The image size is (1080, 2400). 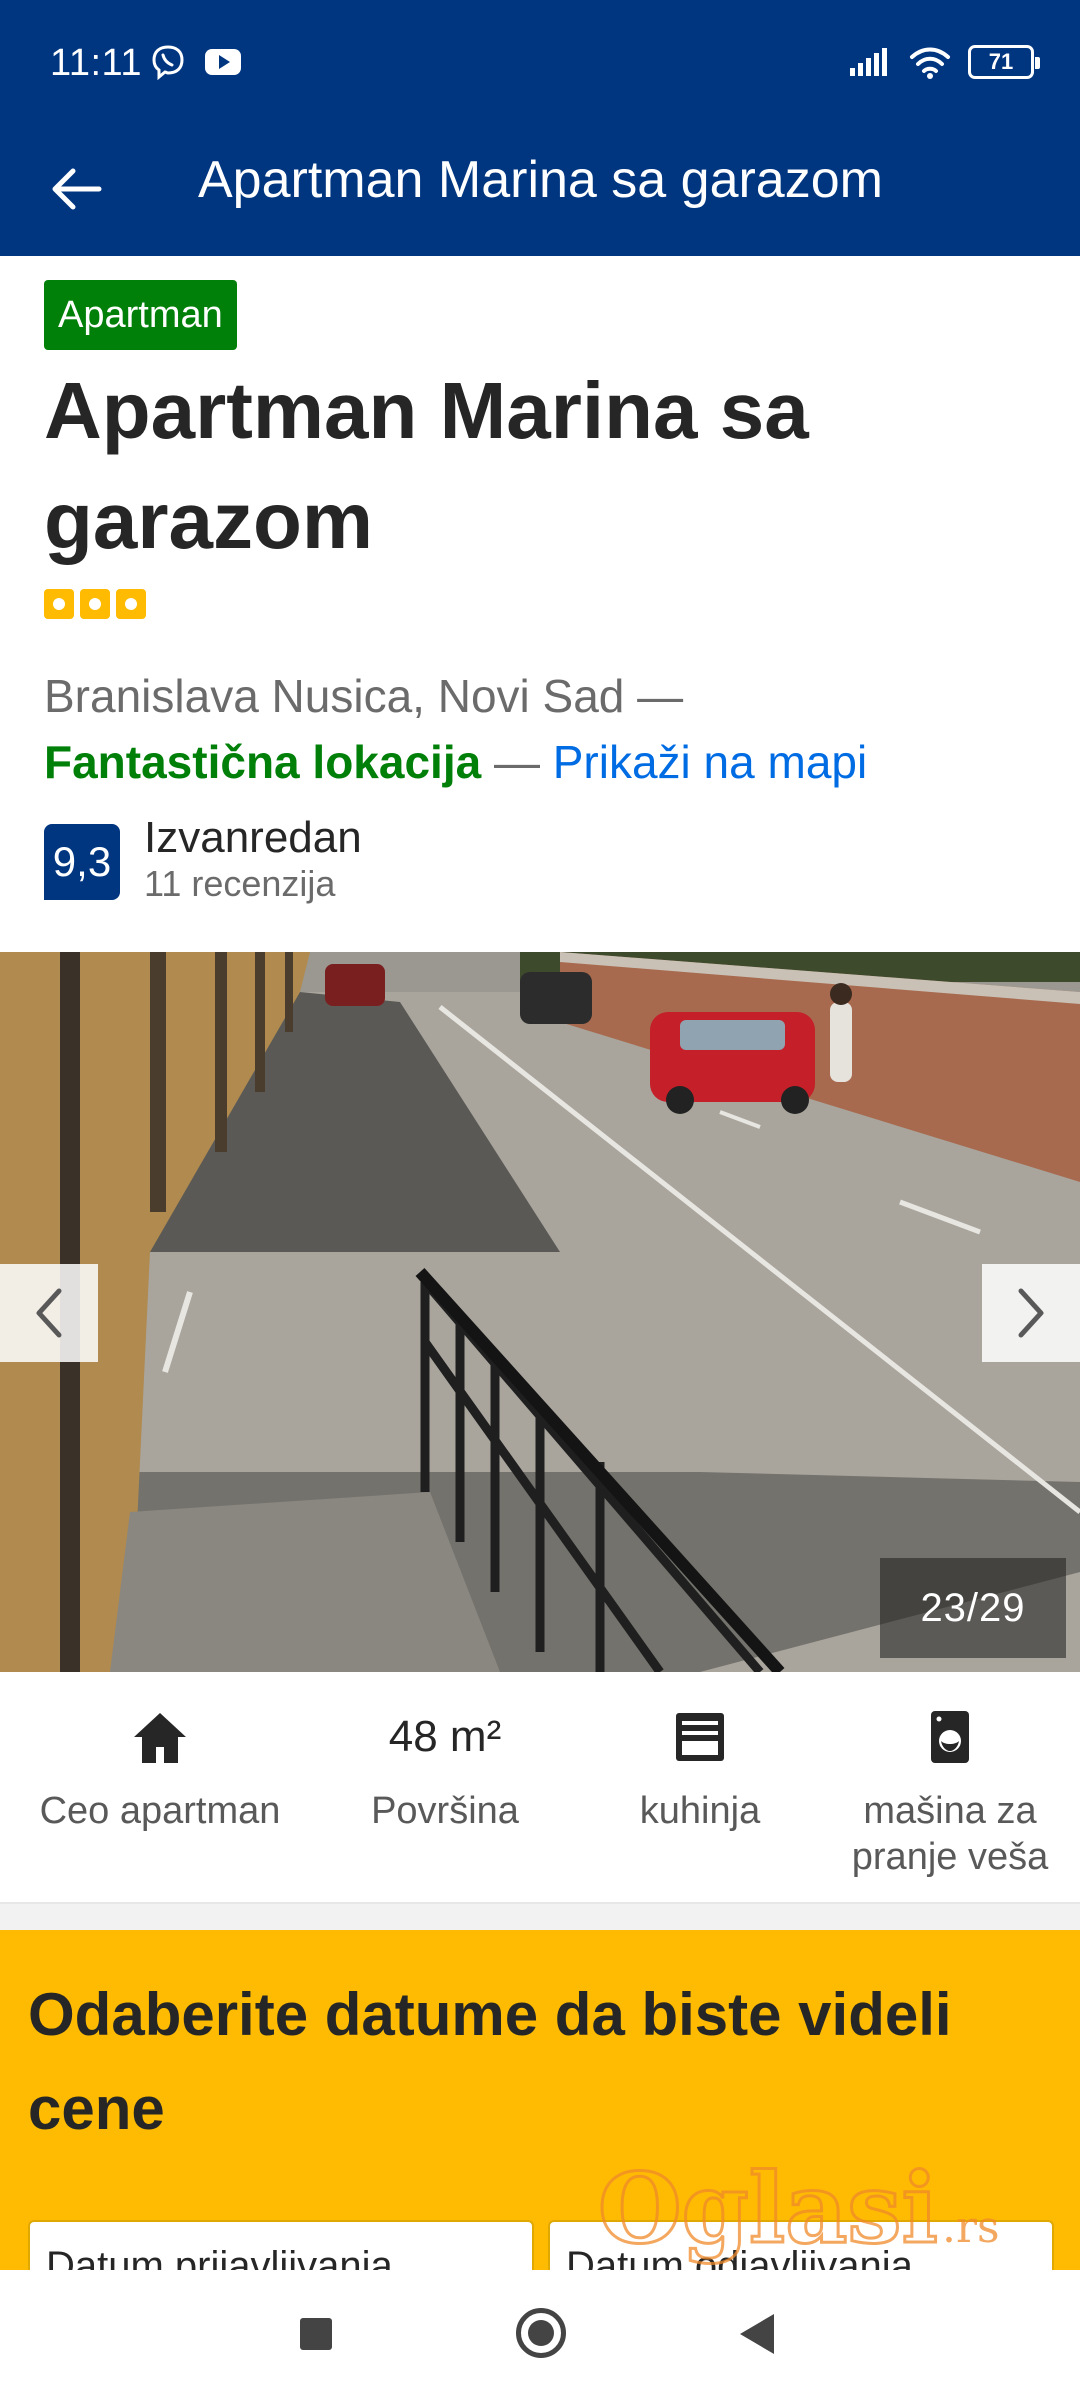 I want to click on youtube-icon, so click(x=223, y=62).